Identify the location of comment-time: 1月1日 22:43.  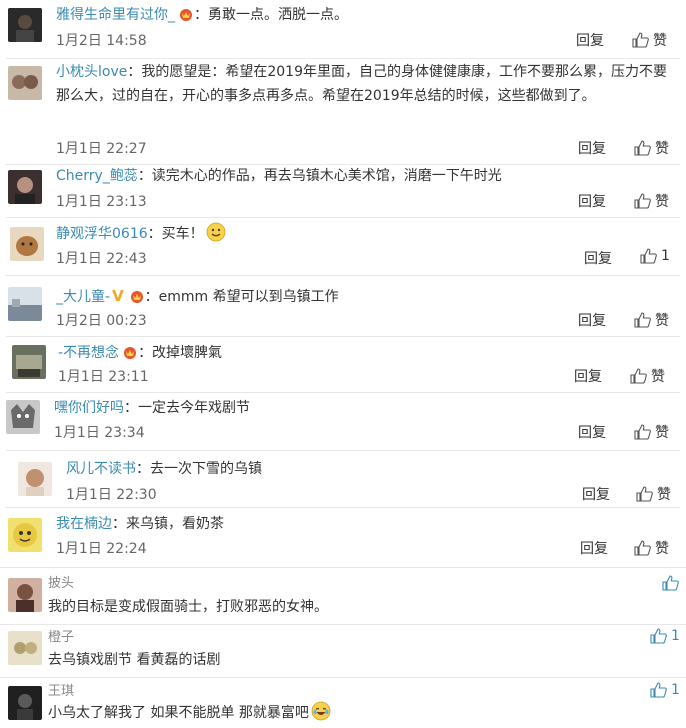
(101, 259).